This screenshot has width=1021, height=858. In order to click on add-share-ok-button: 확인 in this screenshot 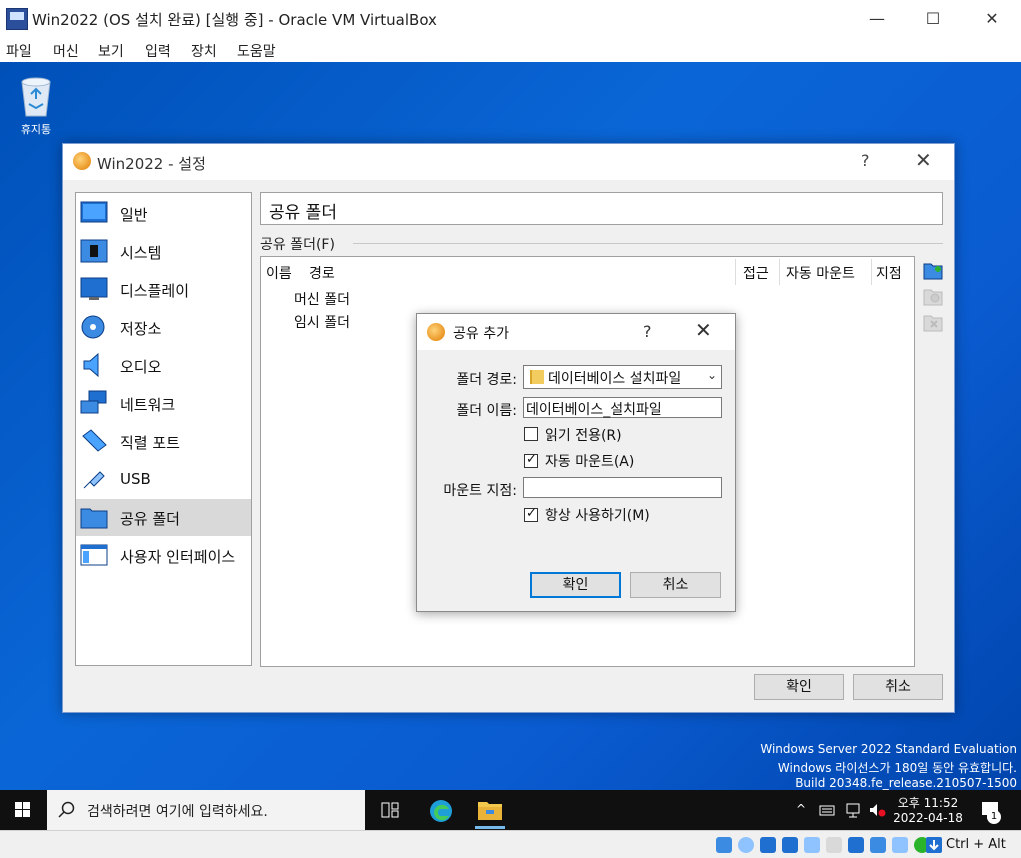, I will do `click(575, 585)`.